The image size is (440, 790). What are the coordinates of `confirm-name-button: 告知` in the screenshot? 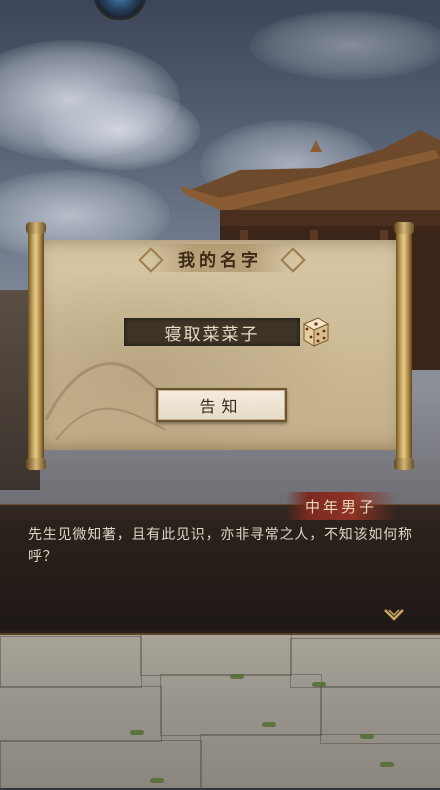 It's located at (221, 405).